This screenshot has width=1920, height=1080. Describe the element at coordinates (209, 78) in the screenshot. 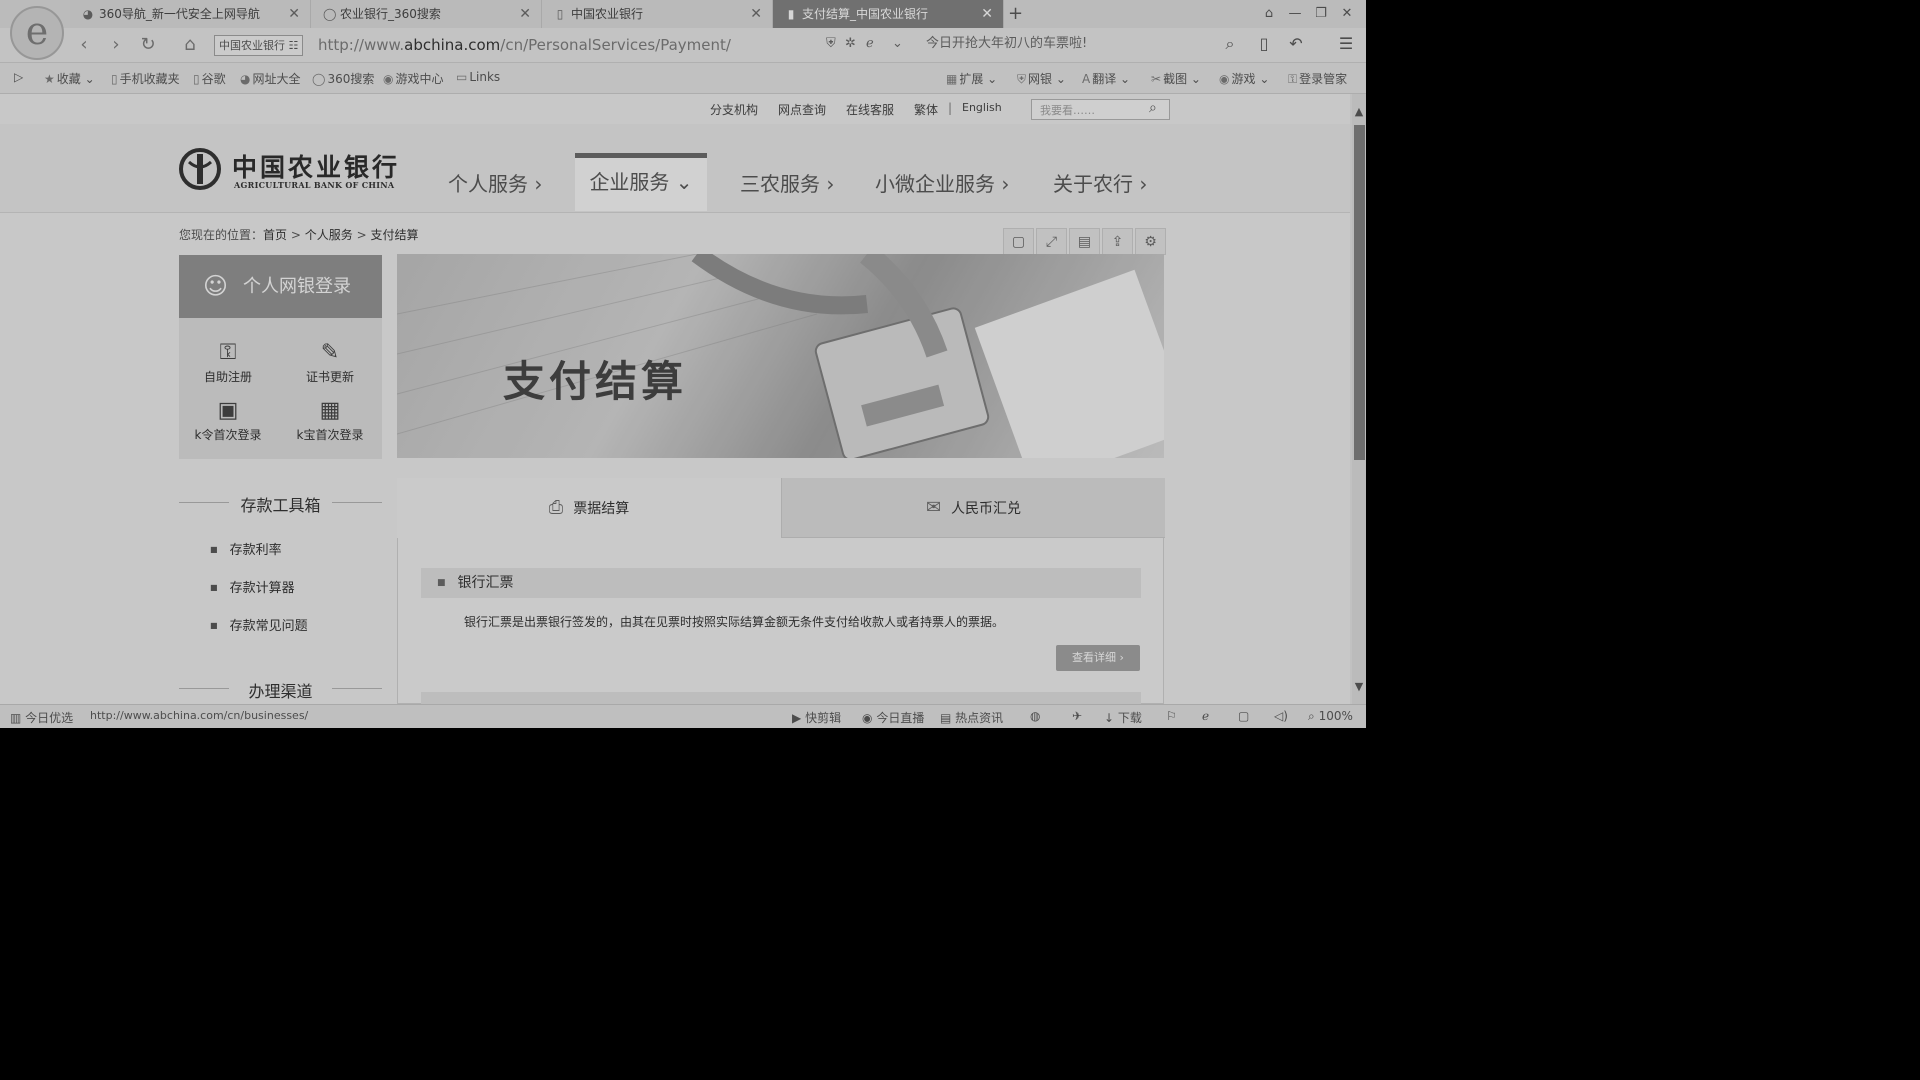

I see `bookmark-google: ▯ 谷歌` at that location.